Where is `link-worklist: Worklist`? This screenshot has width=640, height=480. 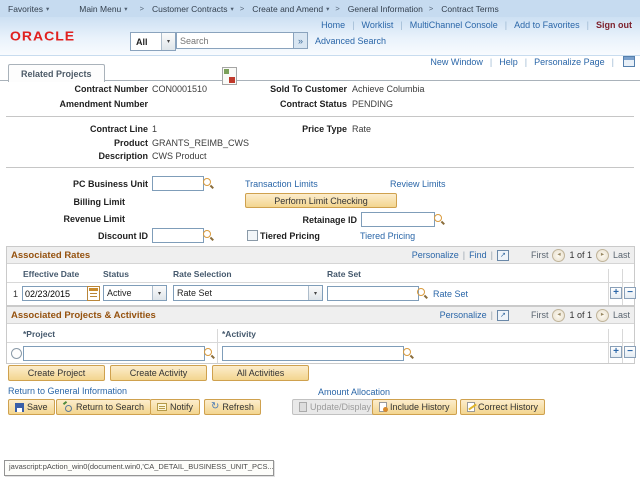
link-worklist: Worklist is located at coordinates (378, 25).